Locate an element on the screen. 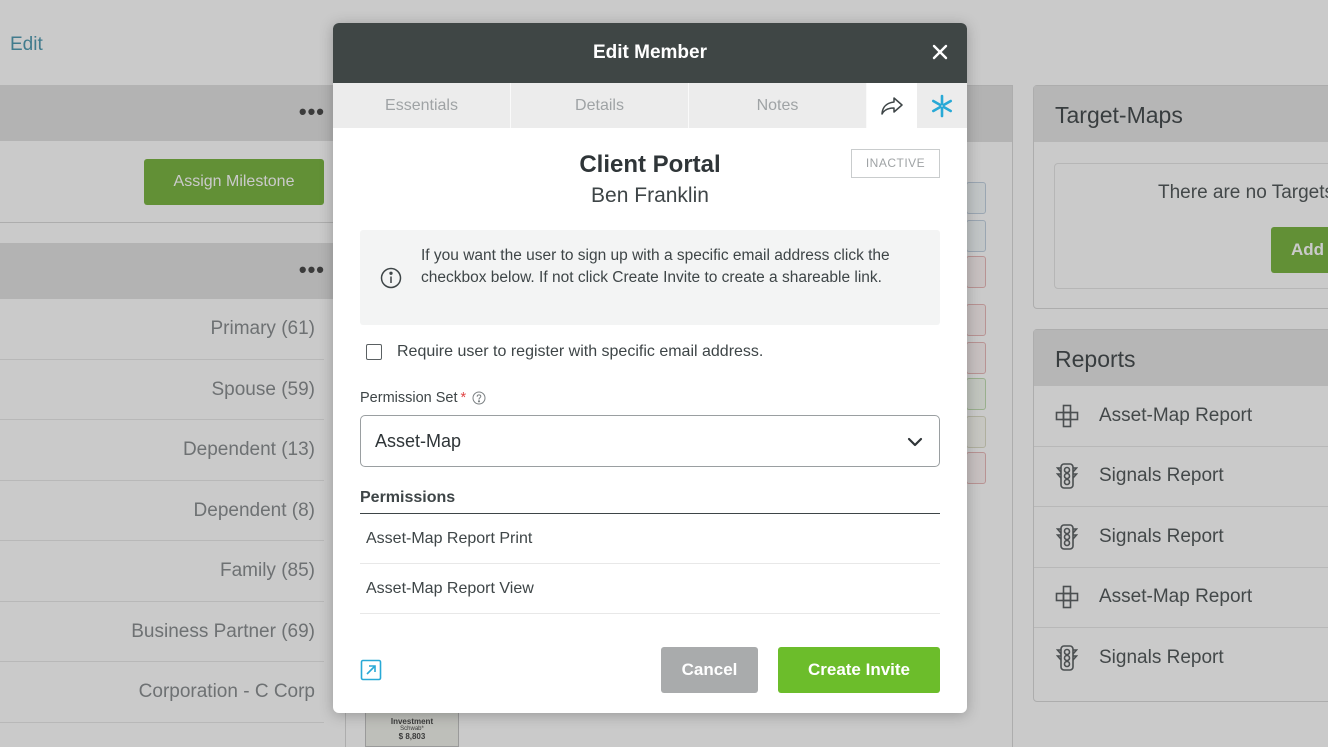  create-invite-button: Create Invite is located at coordinates (859, 670).